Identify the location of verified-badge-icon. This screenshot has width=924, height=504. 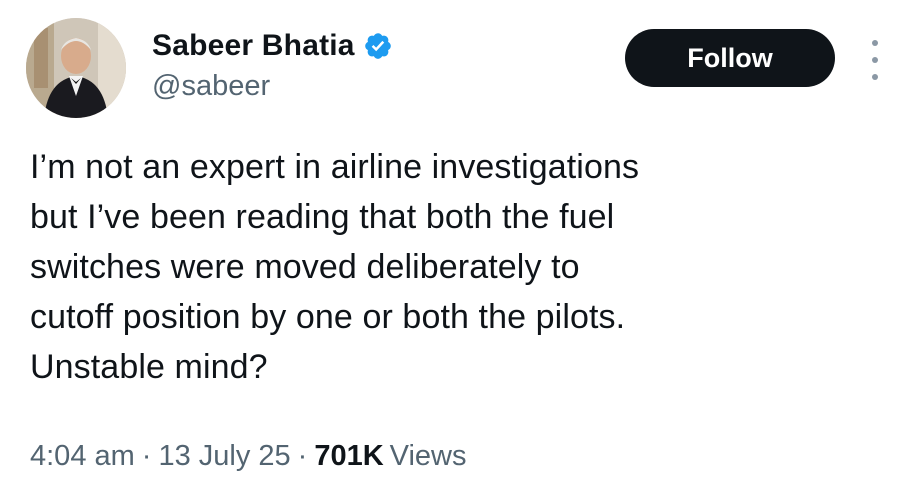
(378, 46).